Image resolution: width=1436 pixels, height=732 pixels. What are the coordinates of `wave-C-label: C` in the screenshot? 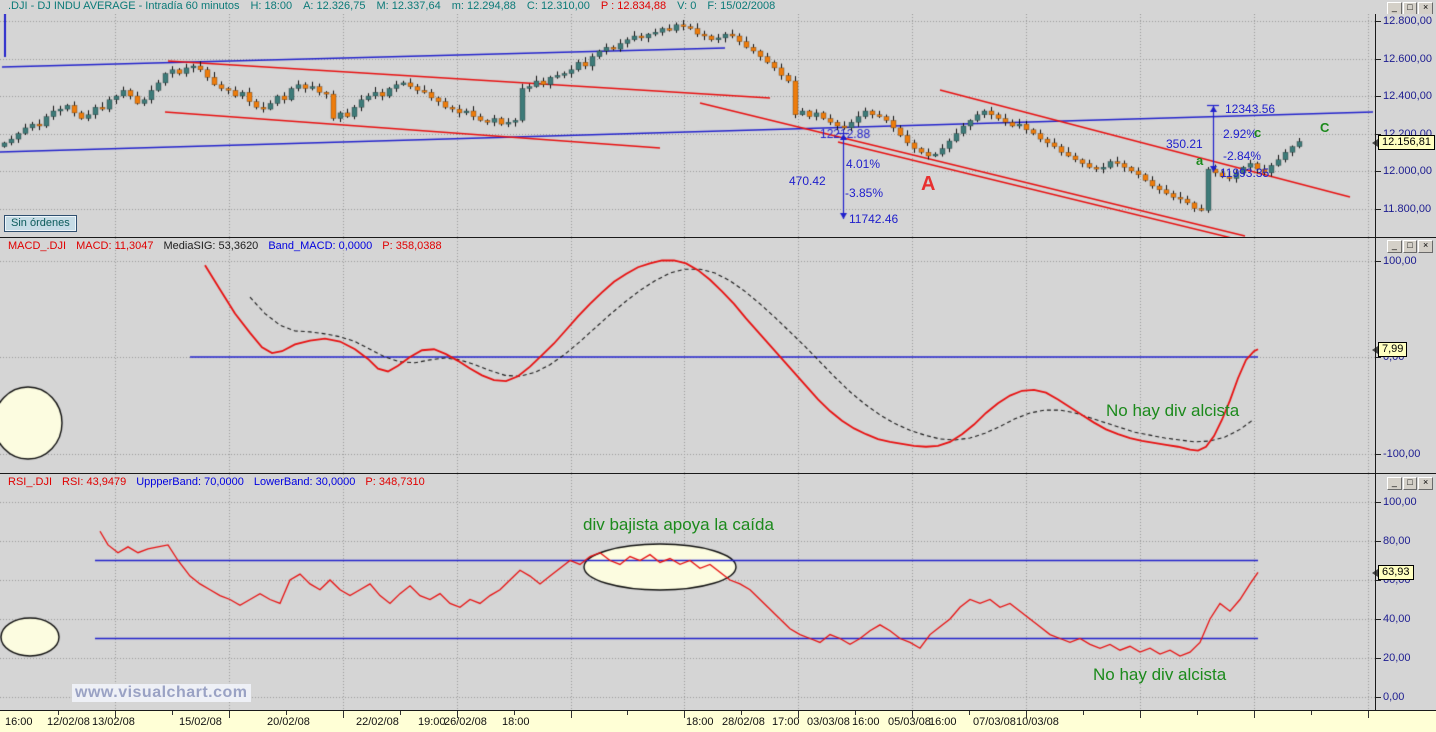 It's located at (1325, 127).